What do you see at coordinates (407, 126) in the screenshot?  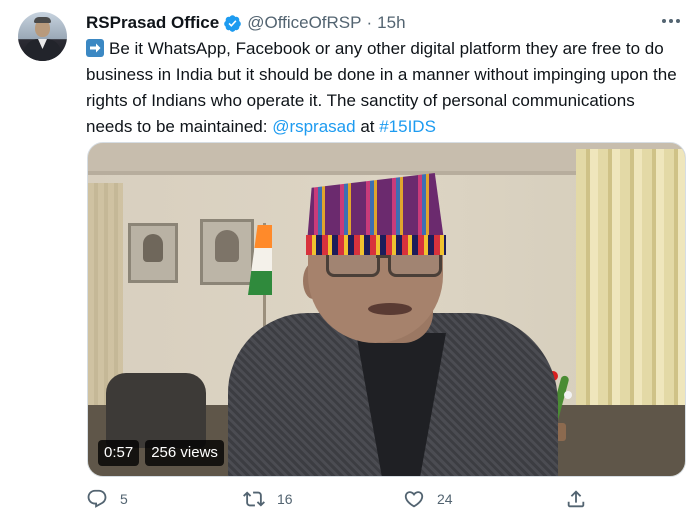 I see `hashtag-link: #15IDS` at bounding box center [407, 126].